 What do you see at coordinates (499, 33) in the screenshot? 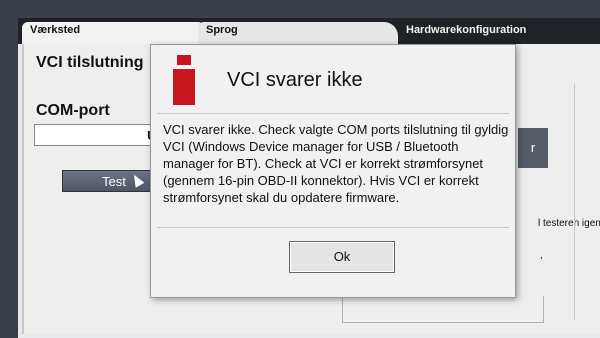
I see `tab-hardwarekonfiguration: Hardwarekonfiguration` at bounding box center [499, 33].